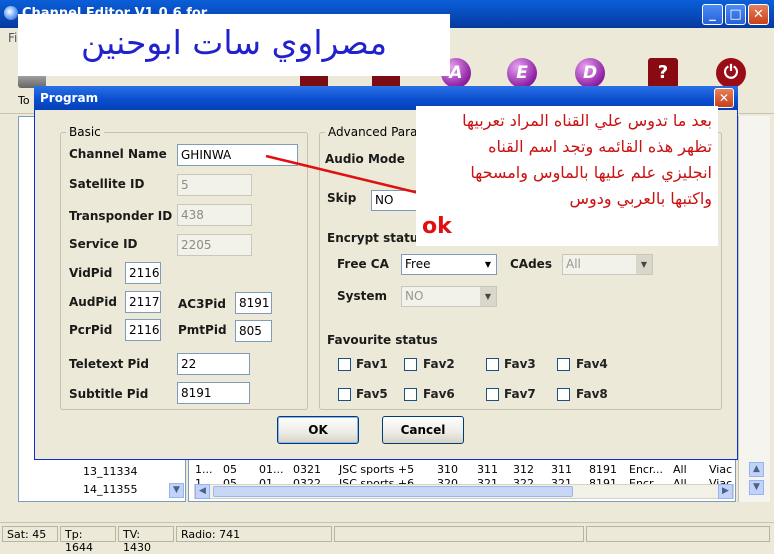 This screenshot has width=774, height=554. Describe the element at coordinates (393, 491) in the screenshot. I see `scroll-thumb` at that location.